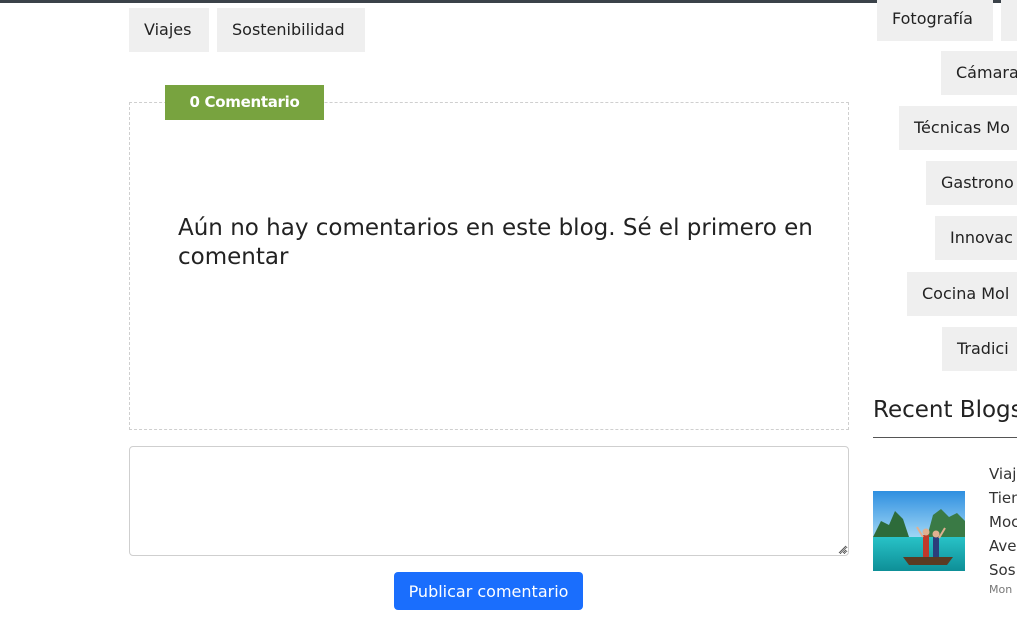 The height and width of the screenshot is (617, 1017). I want to click on tag-viajes: Viajes, so click(169, 30).